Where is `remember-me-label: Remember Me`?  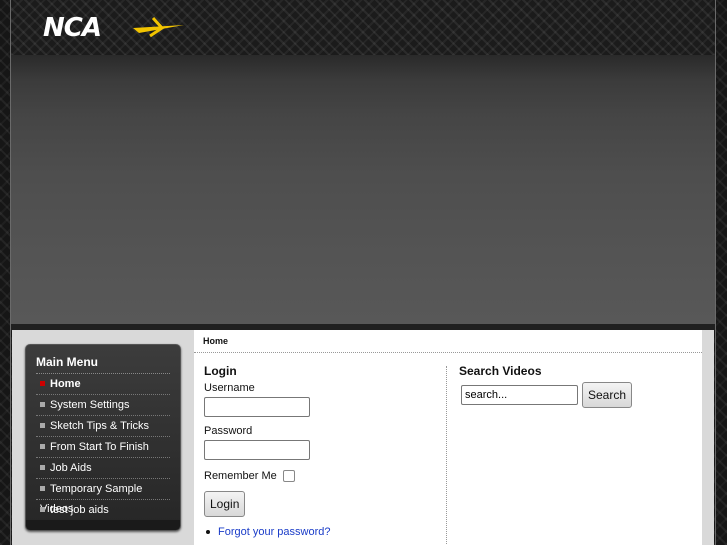 remember-me-label: Remember Me is located at coordinates (240, 476).